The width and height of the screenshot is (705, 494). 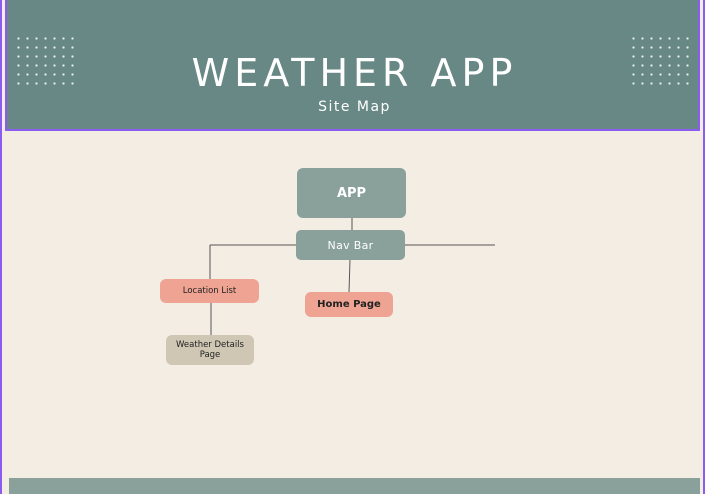 I want to click on footer-bar, so click(x=354, y=486).